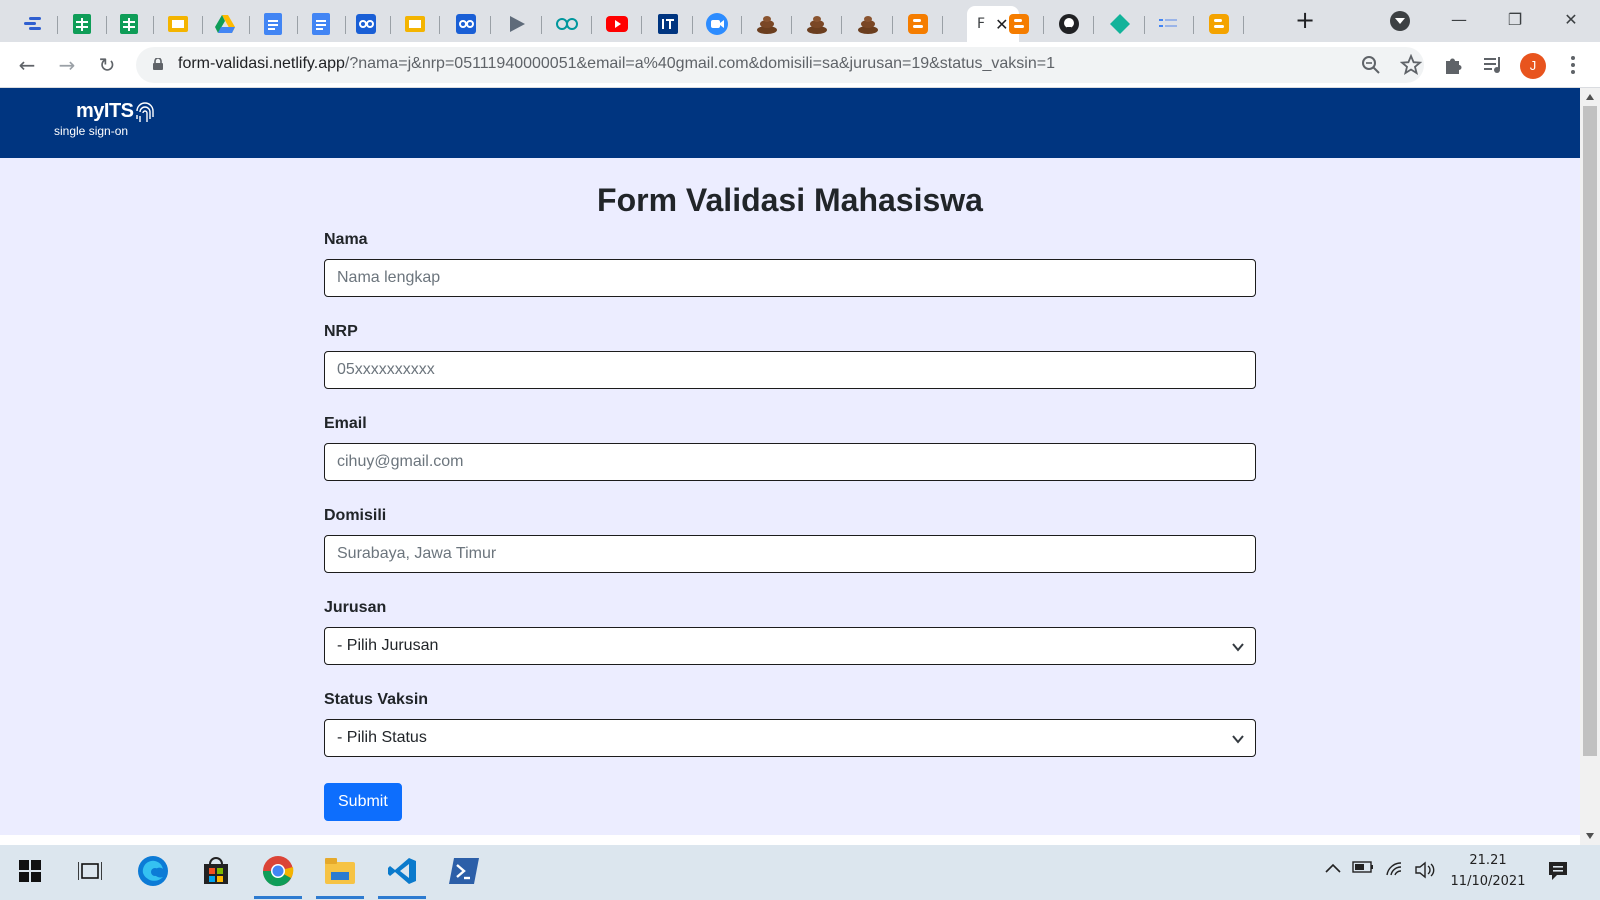 This screenshot has height=900, width=1600. What do you see at coordinates (1488, 871) in the screenshot?
I see `system-clock: 21.21 11/10/2021` at bounding box center [1488, 871].